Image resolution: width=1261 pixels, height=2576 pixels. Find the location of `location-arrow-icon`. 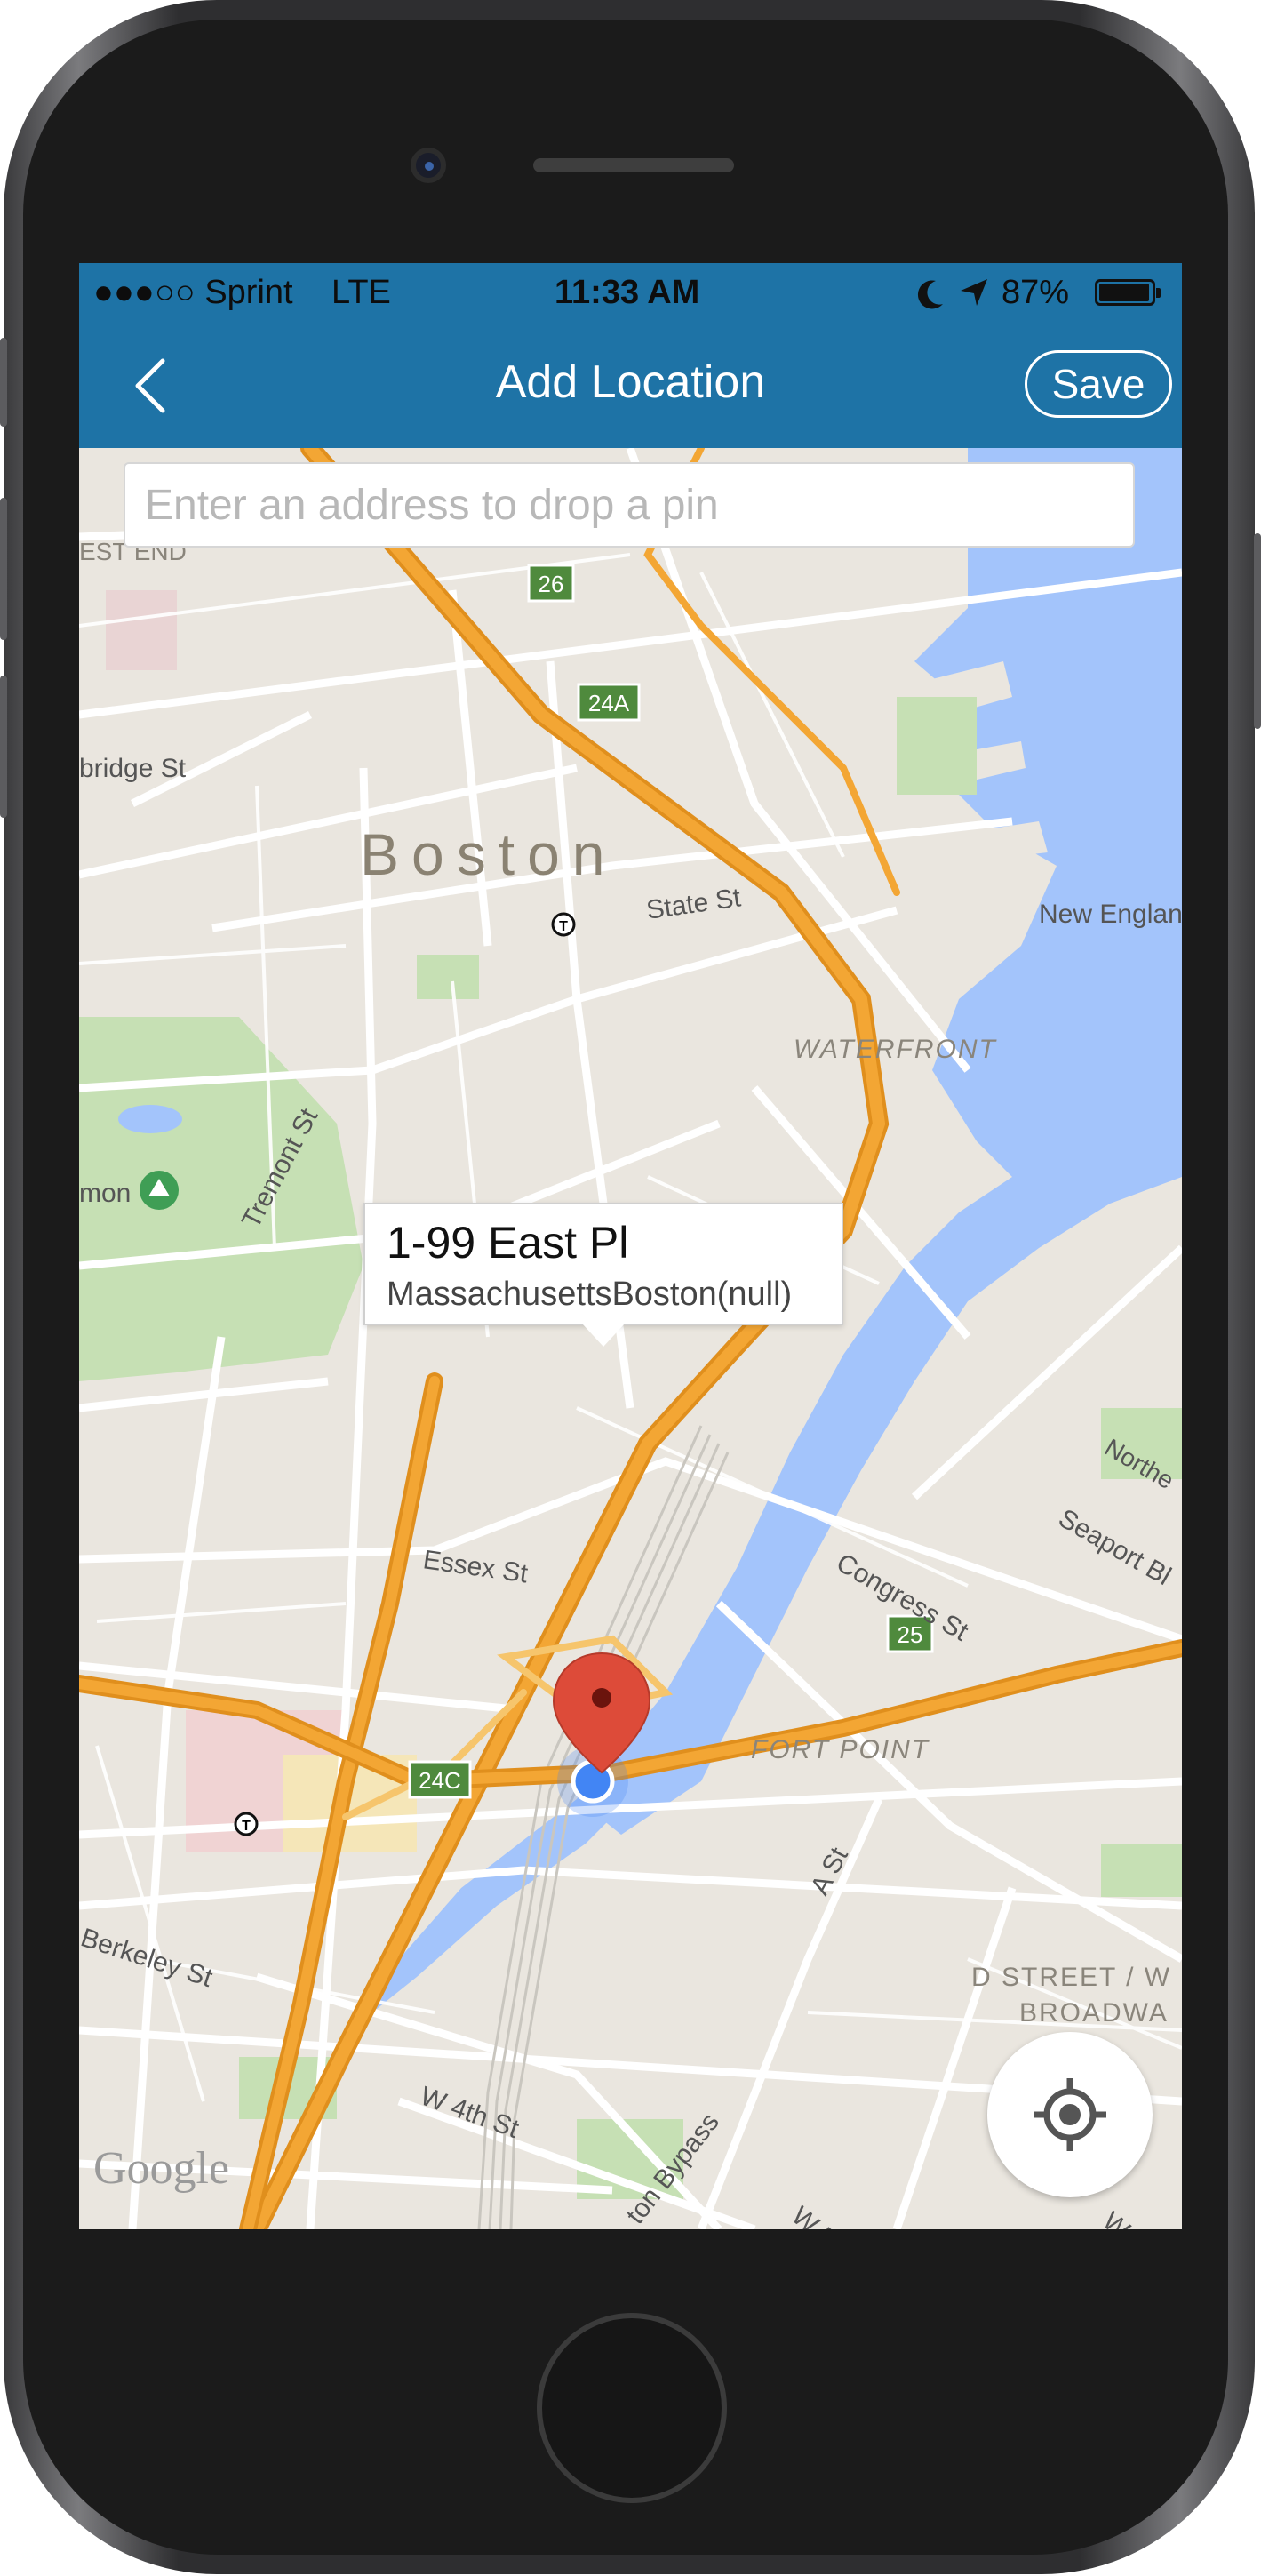

location-arrow-icon is located at coordinates (974, 292).